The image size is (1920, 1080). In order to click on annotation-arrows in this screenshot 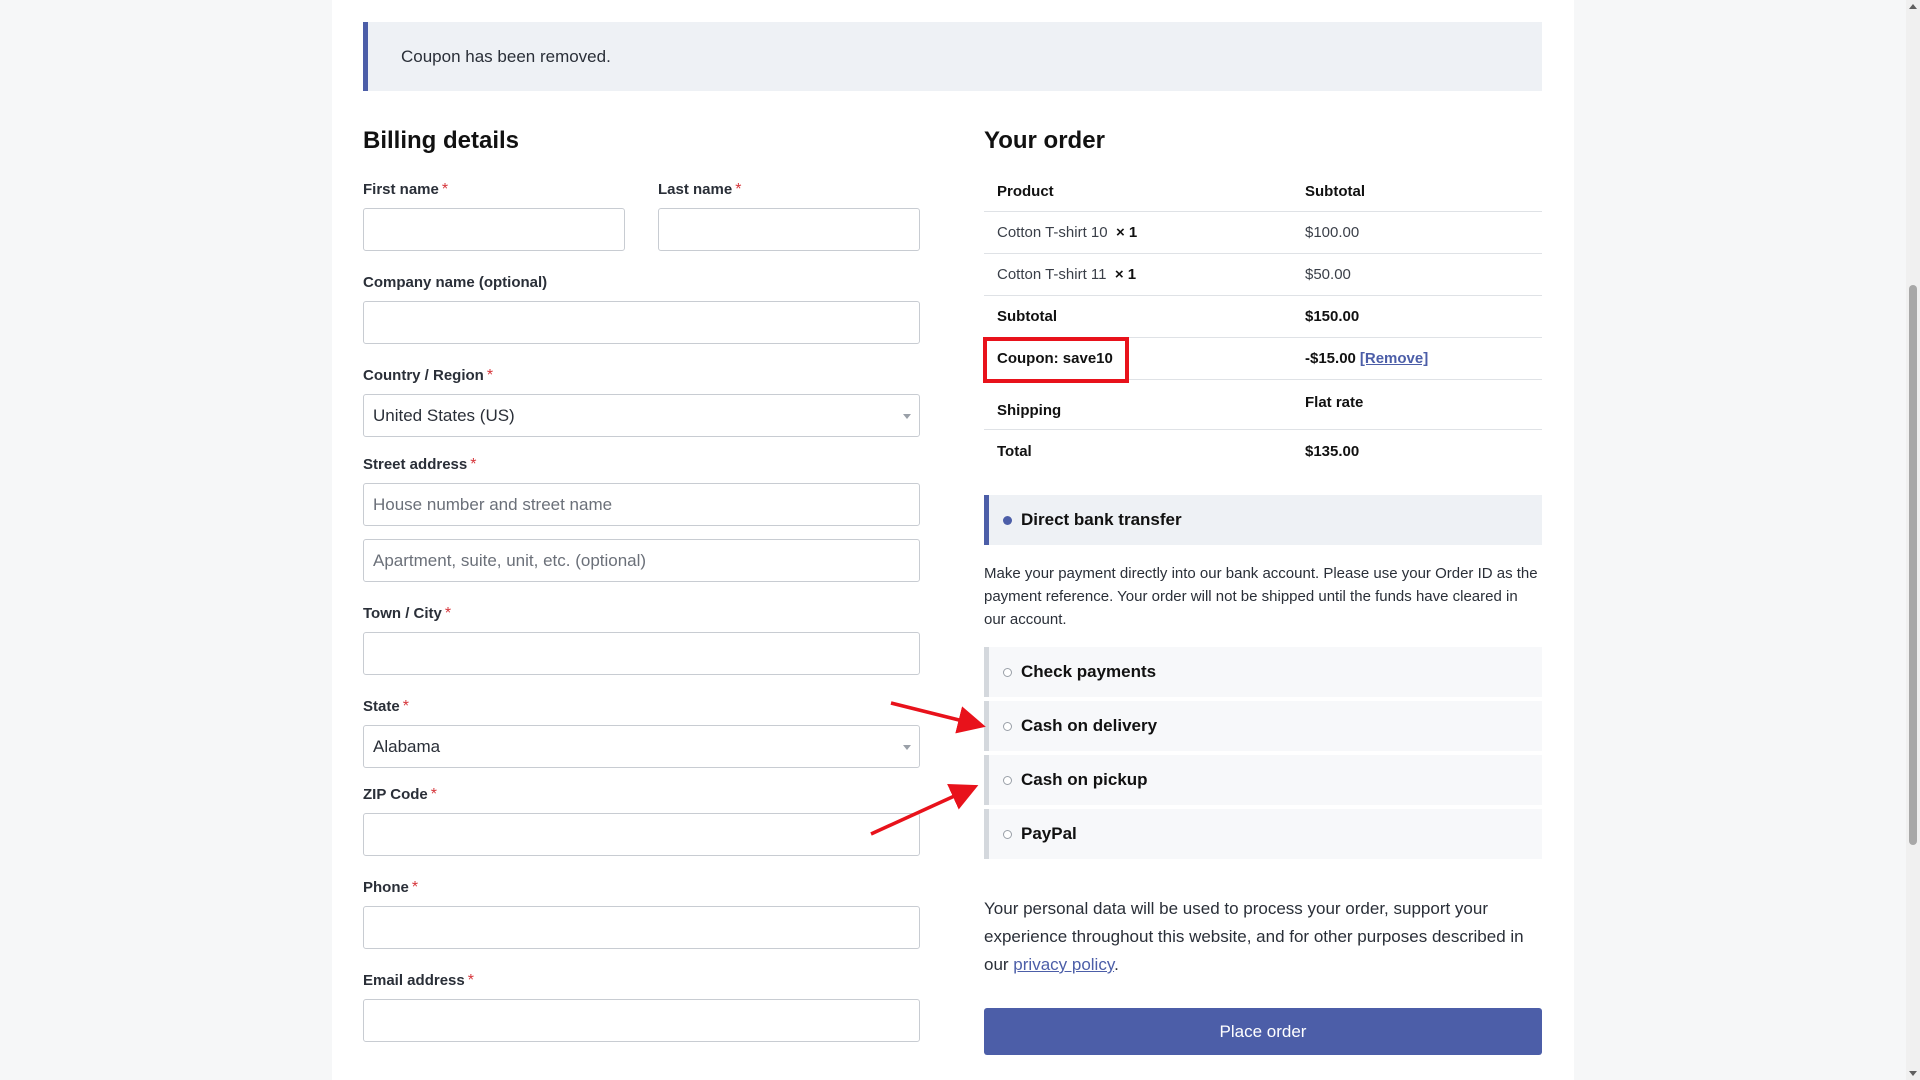, I will do `click(928, 768)`.